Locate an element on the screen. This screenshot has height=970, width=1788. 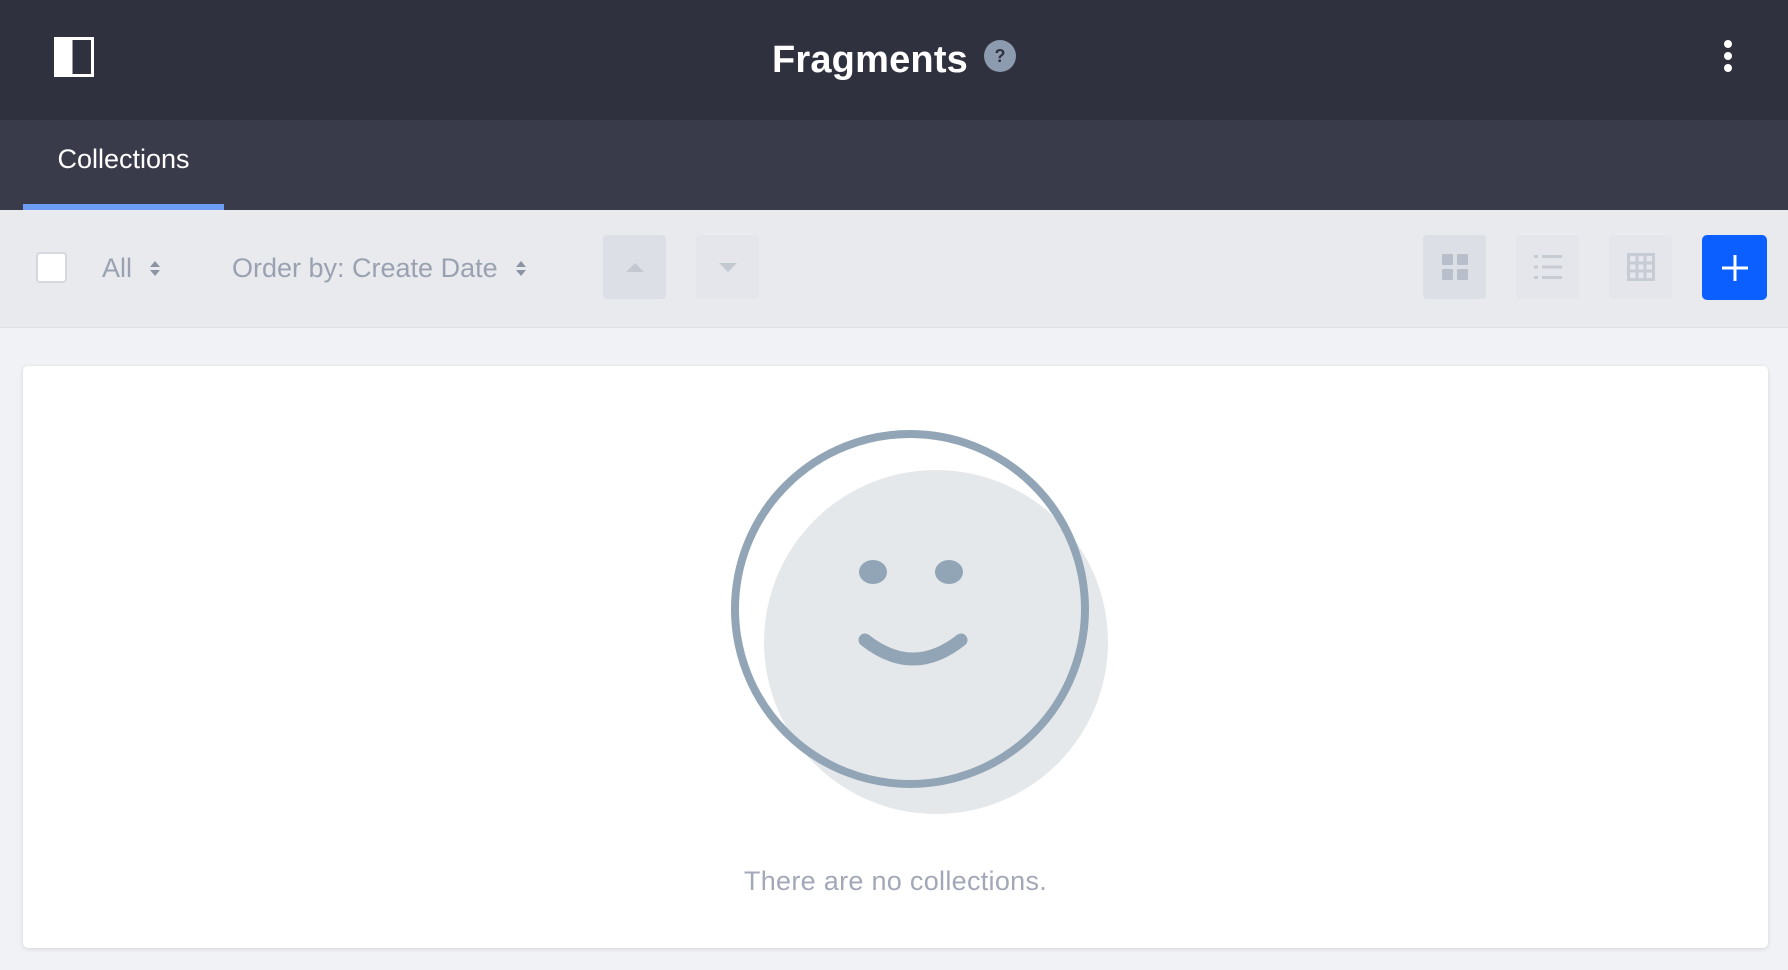
add-collection-button is located at coordinates (1734, 267).